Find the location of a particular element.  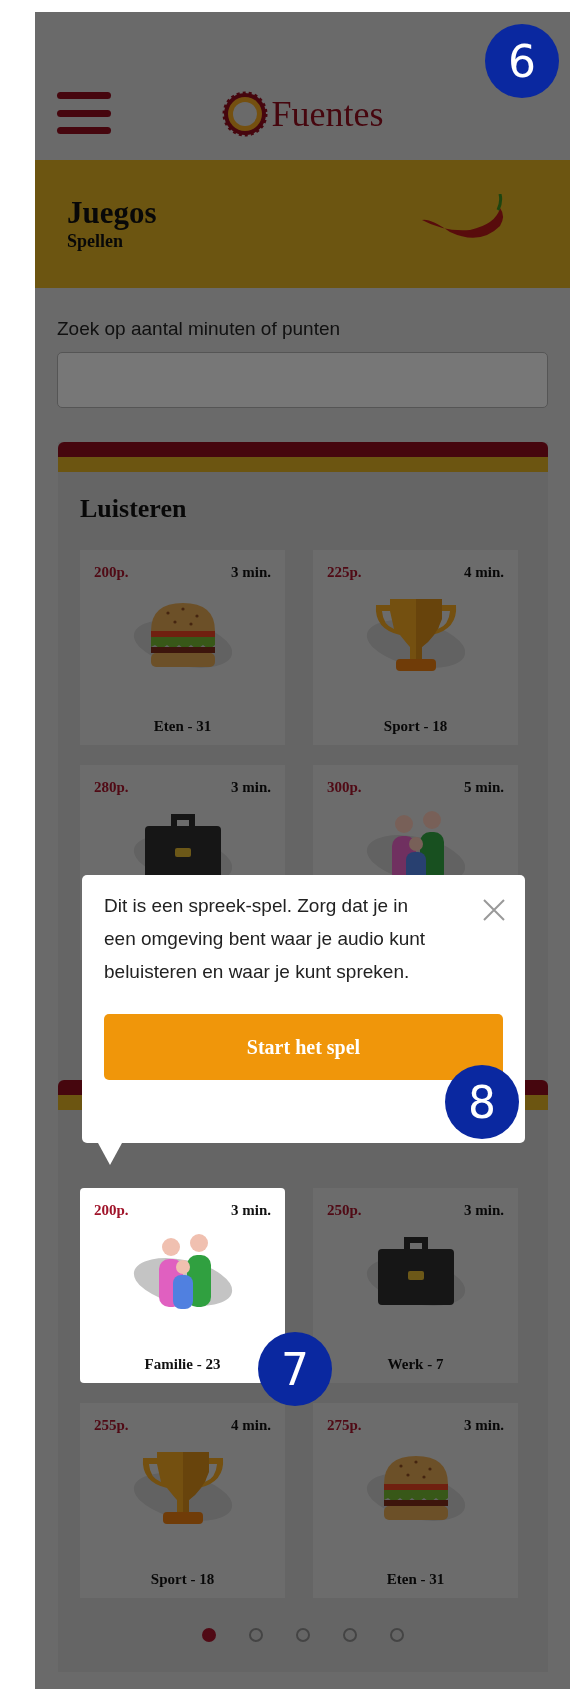

points-text: 225p. is located at coordinates (344, 572).